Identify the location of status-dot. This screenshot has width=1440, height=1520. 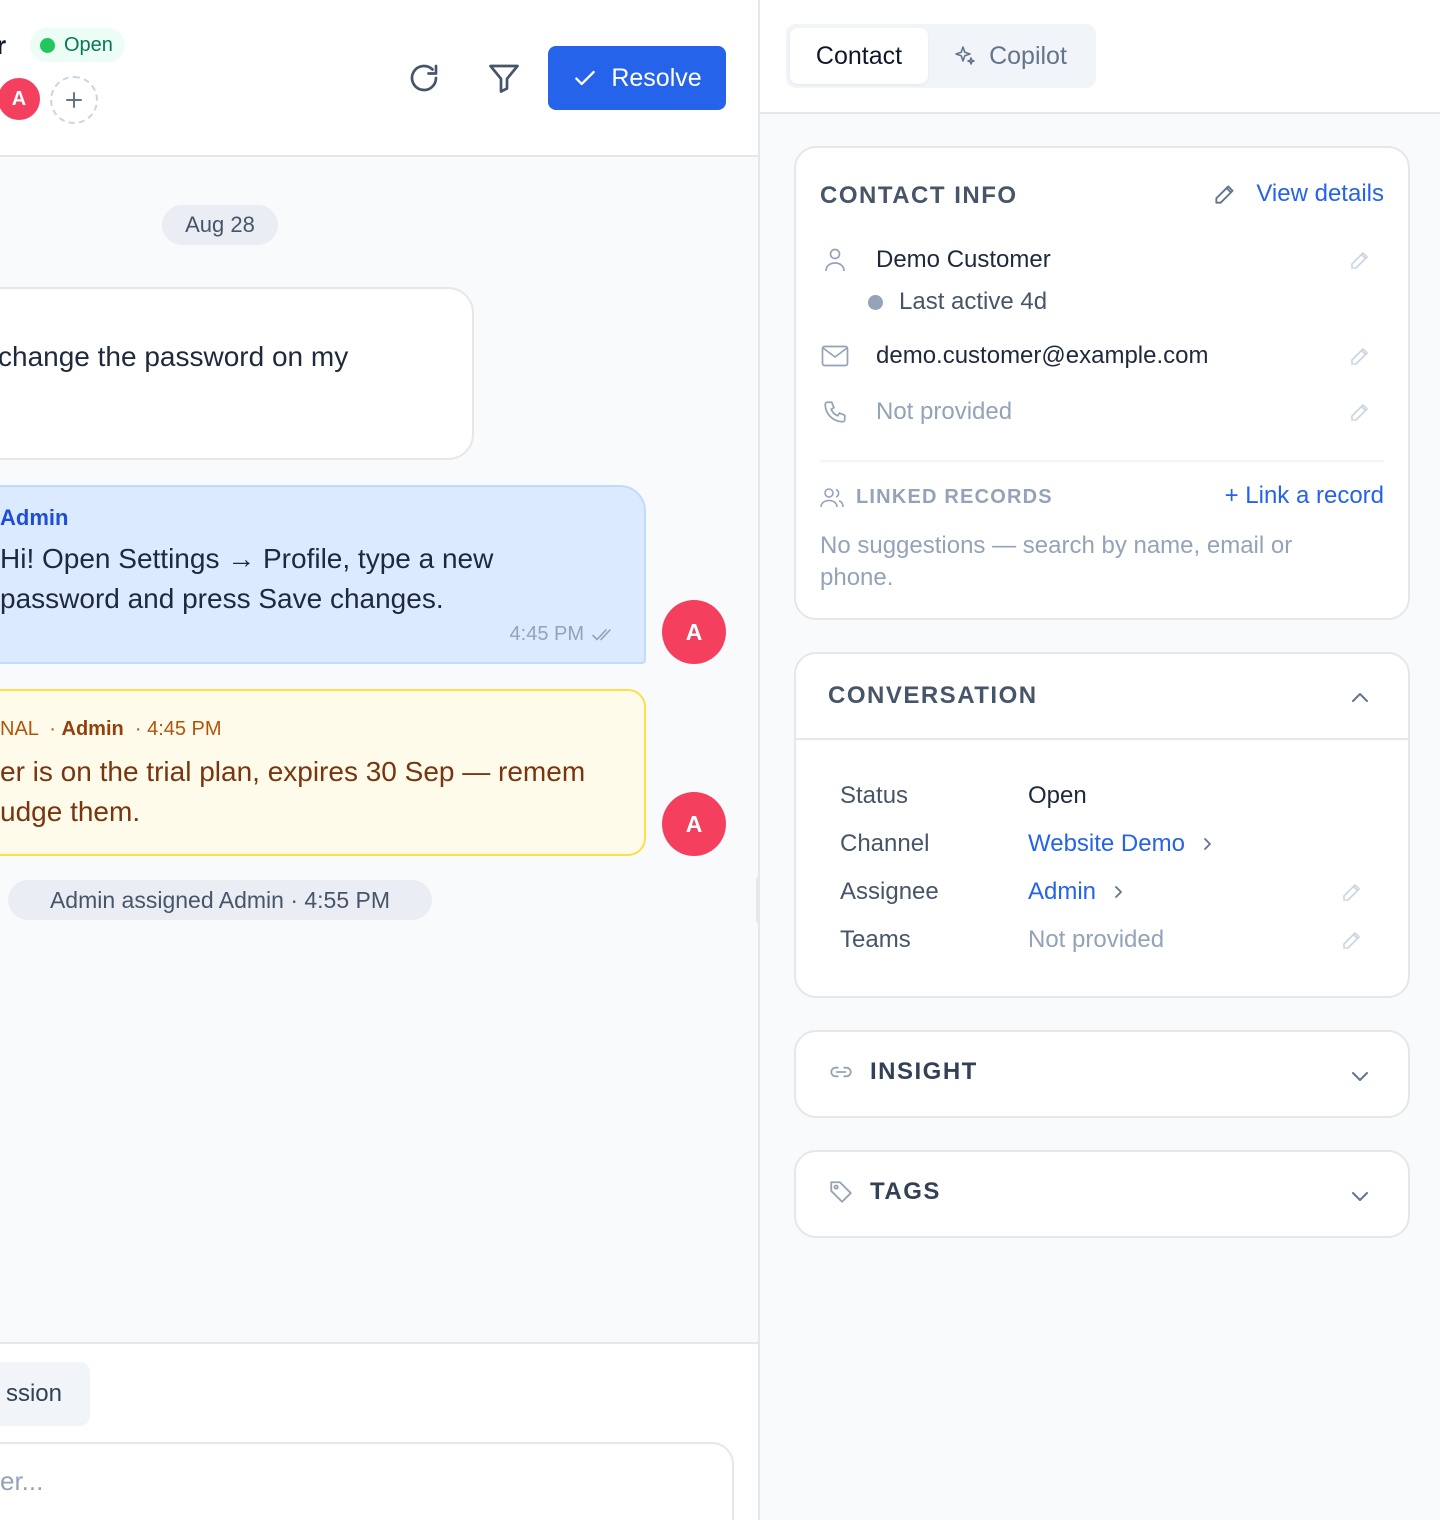
(47, 45).